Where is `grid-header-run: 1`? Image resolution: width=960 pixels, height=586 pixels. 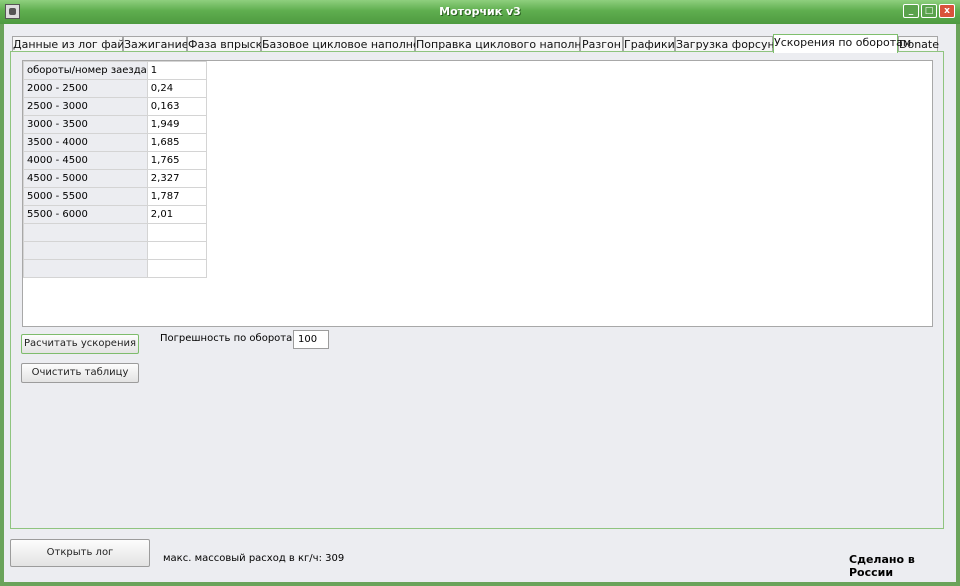
grid-header-run: 1 is located at coordinates (176, 70).